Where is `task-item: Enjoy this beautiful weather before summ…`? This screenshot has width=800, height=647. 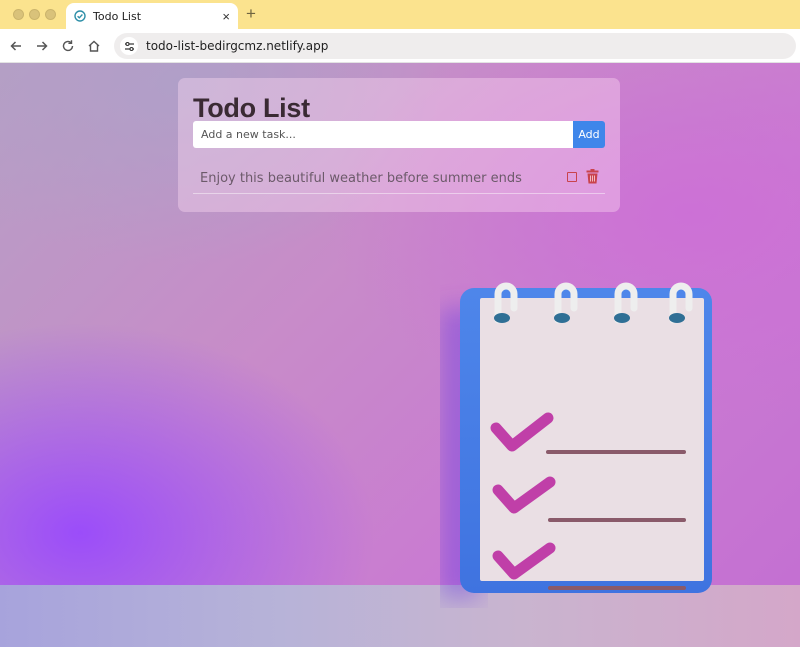
task-item: Enjoy this beautiful weather before summ… is located at coordinates (399, 179).